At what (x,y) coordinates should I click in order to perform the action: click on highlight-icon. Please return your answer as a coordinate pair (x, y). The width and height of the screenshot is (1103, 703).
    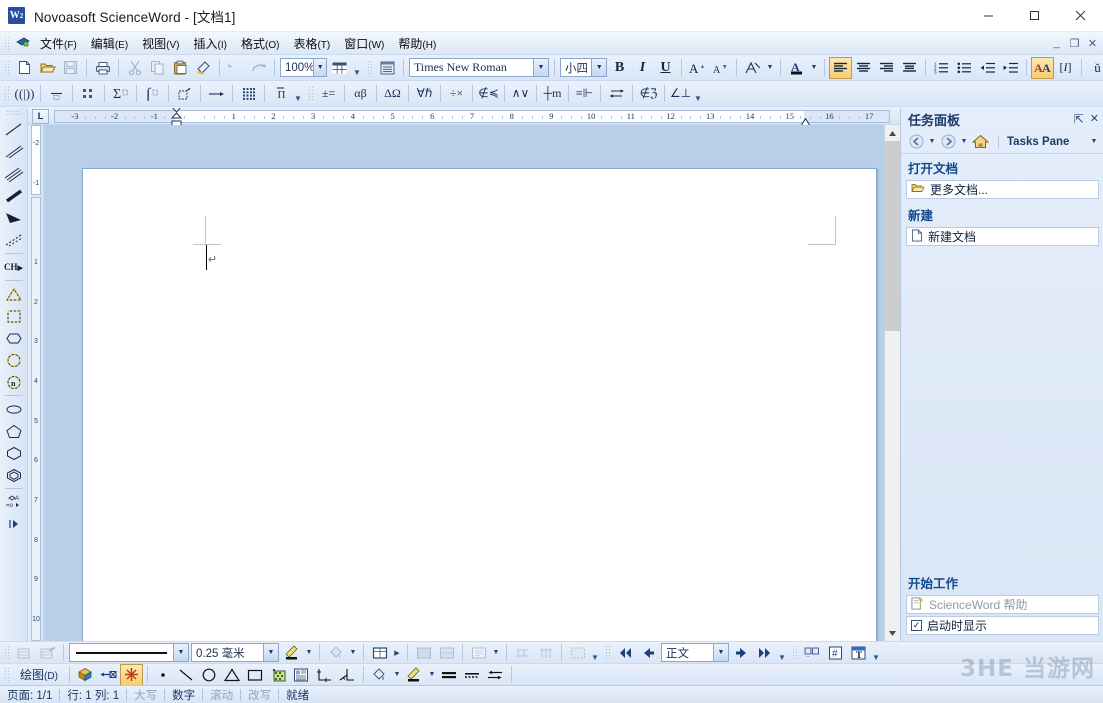
    Looking at the image, I should click on (752, 68).